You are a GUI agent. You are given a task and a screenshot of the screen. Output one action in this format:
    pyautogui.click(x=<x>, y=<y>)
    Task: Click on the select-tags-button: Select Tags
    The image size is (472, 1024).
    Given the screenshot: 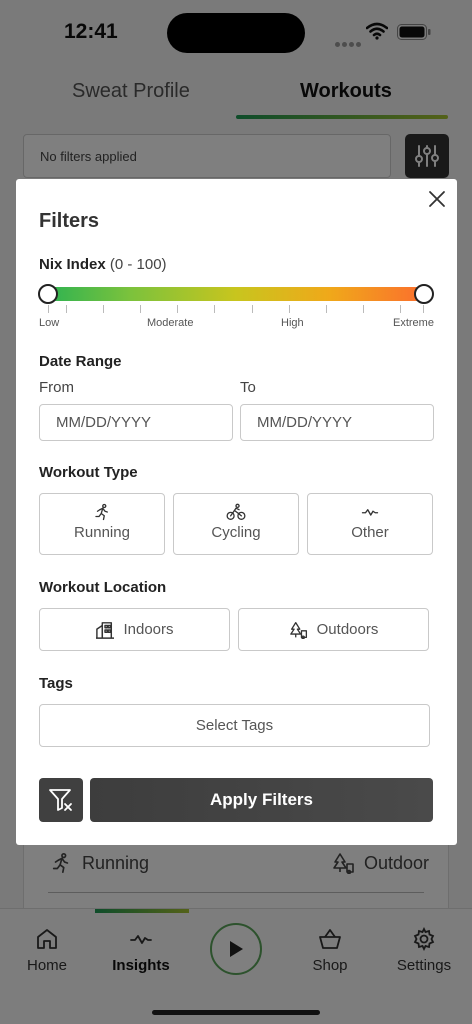 What is the action you would take?
    pyautogui.click(x=234, y=725)
    